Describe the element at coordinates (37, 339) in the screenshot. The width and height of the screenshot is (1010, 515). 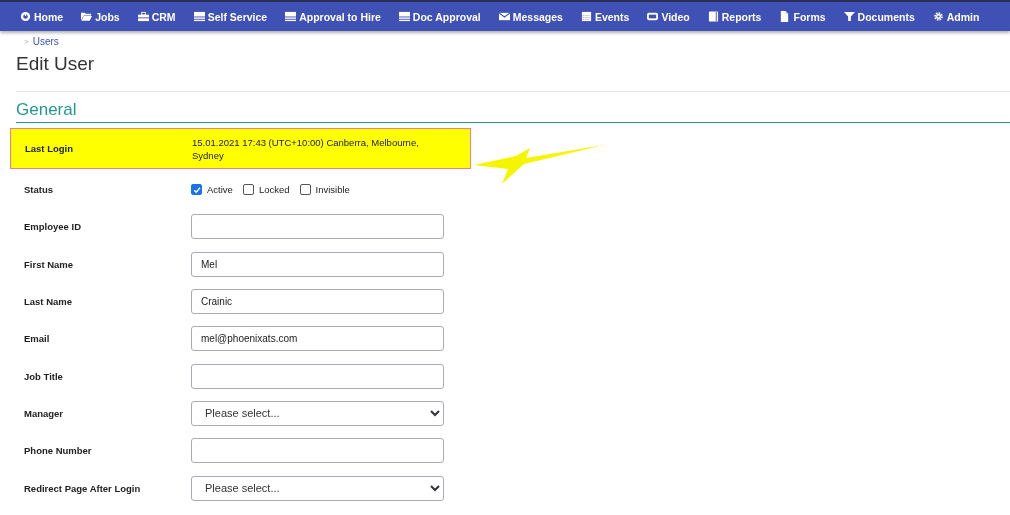
I see `field-label: Email` at that location.